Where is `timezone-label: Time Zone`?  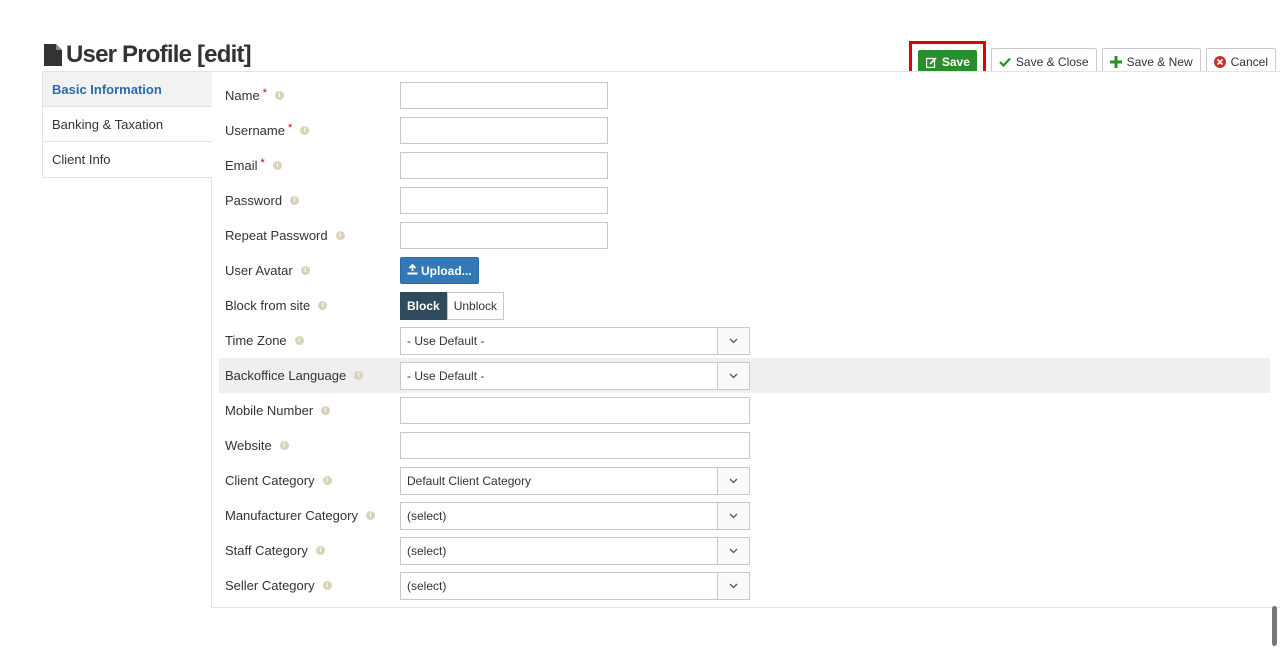 timezone-label: Time Zone is located at coordinates (256, 340).